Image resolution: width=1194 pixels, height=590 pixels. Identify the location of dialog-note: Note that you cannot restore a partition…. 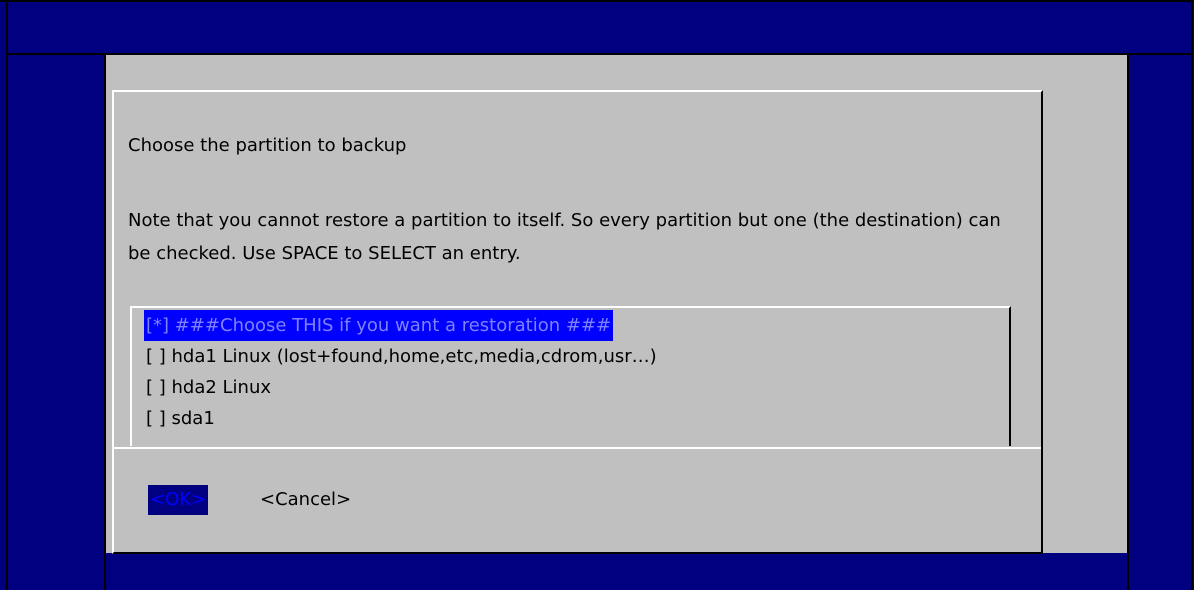
(564, 237).